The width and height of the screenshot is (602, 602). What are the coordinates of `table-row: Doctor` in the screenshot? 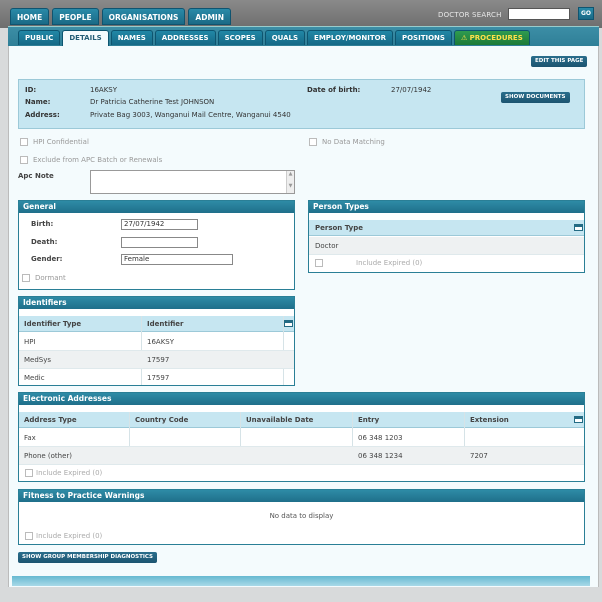 It's located at (446, 246).